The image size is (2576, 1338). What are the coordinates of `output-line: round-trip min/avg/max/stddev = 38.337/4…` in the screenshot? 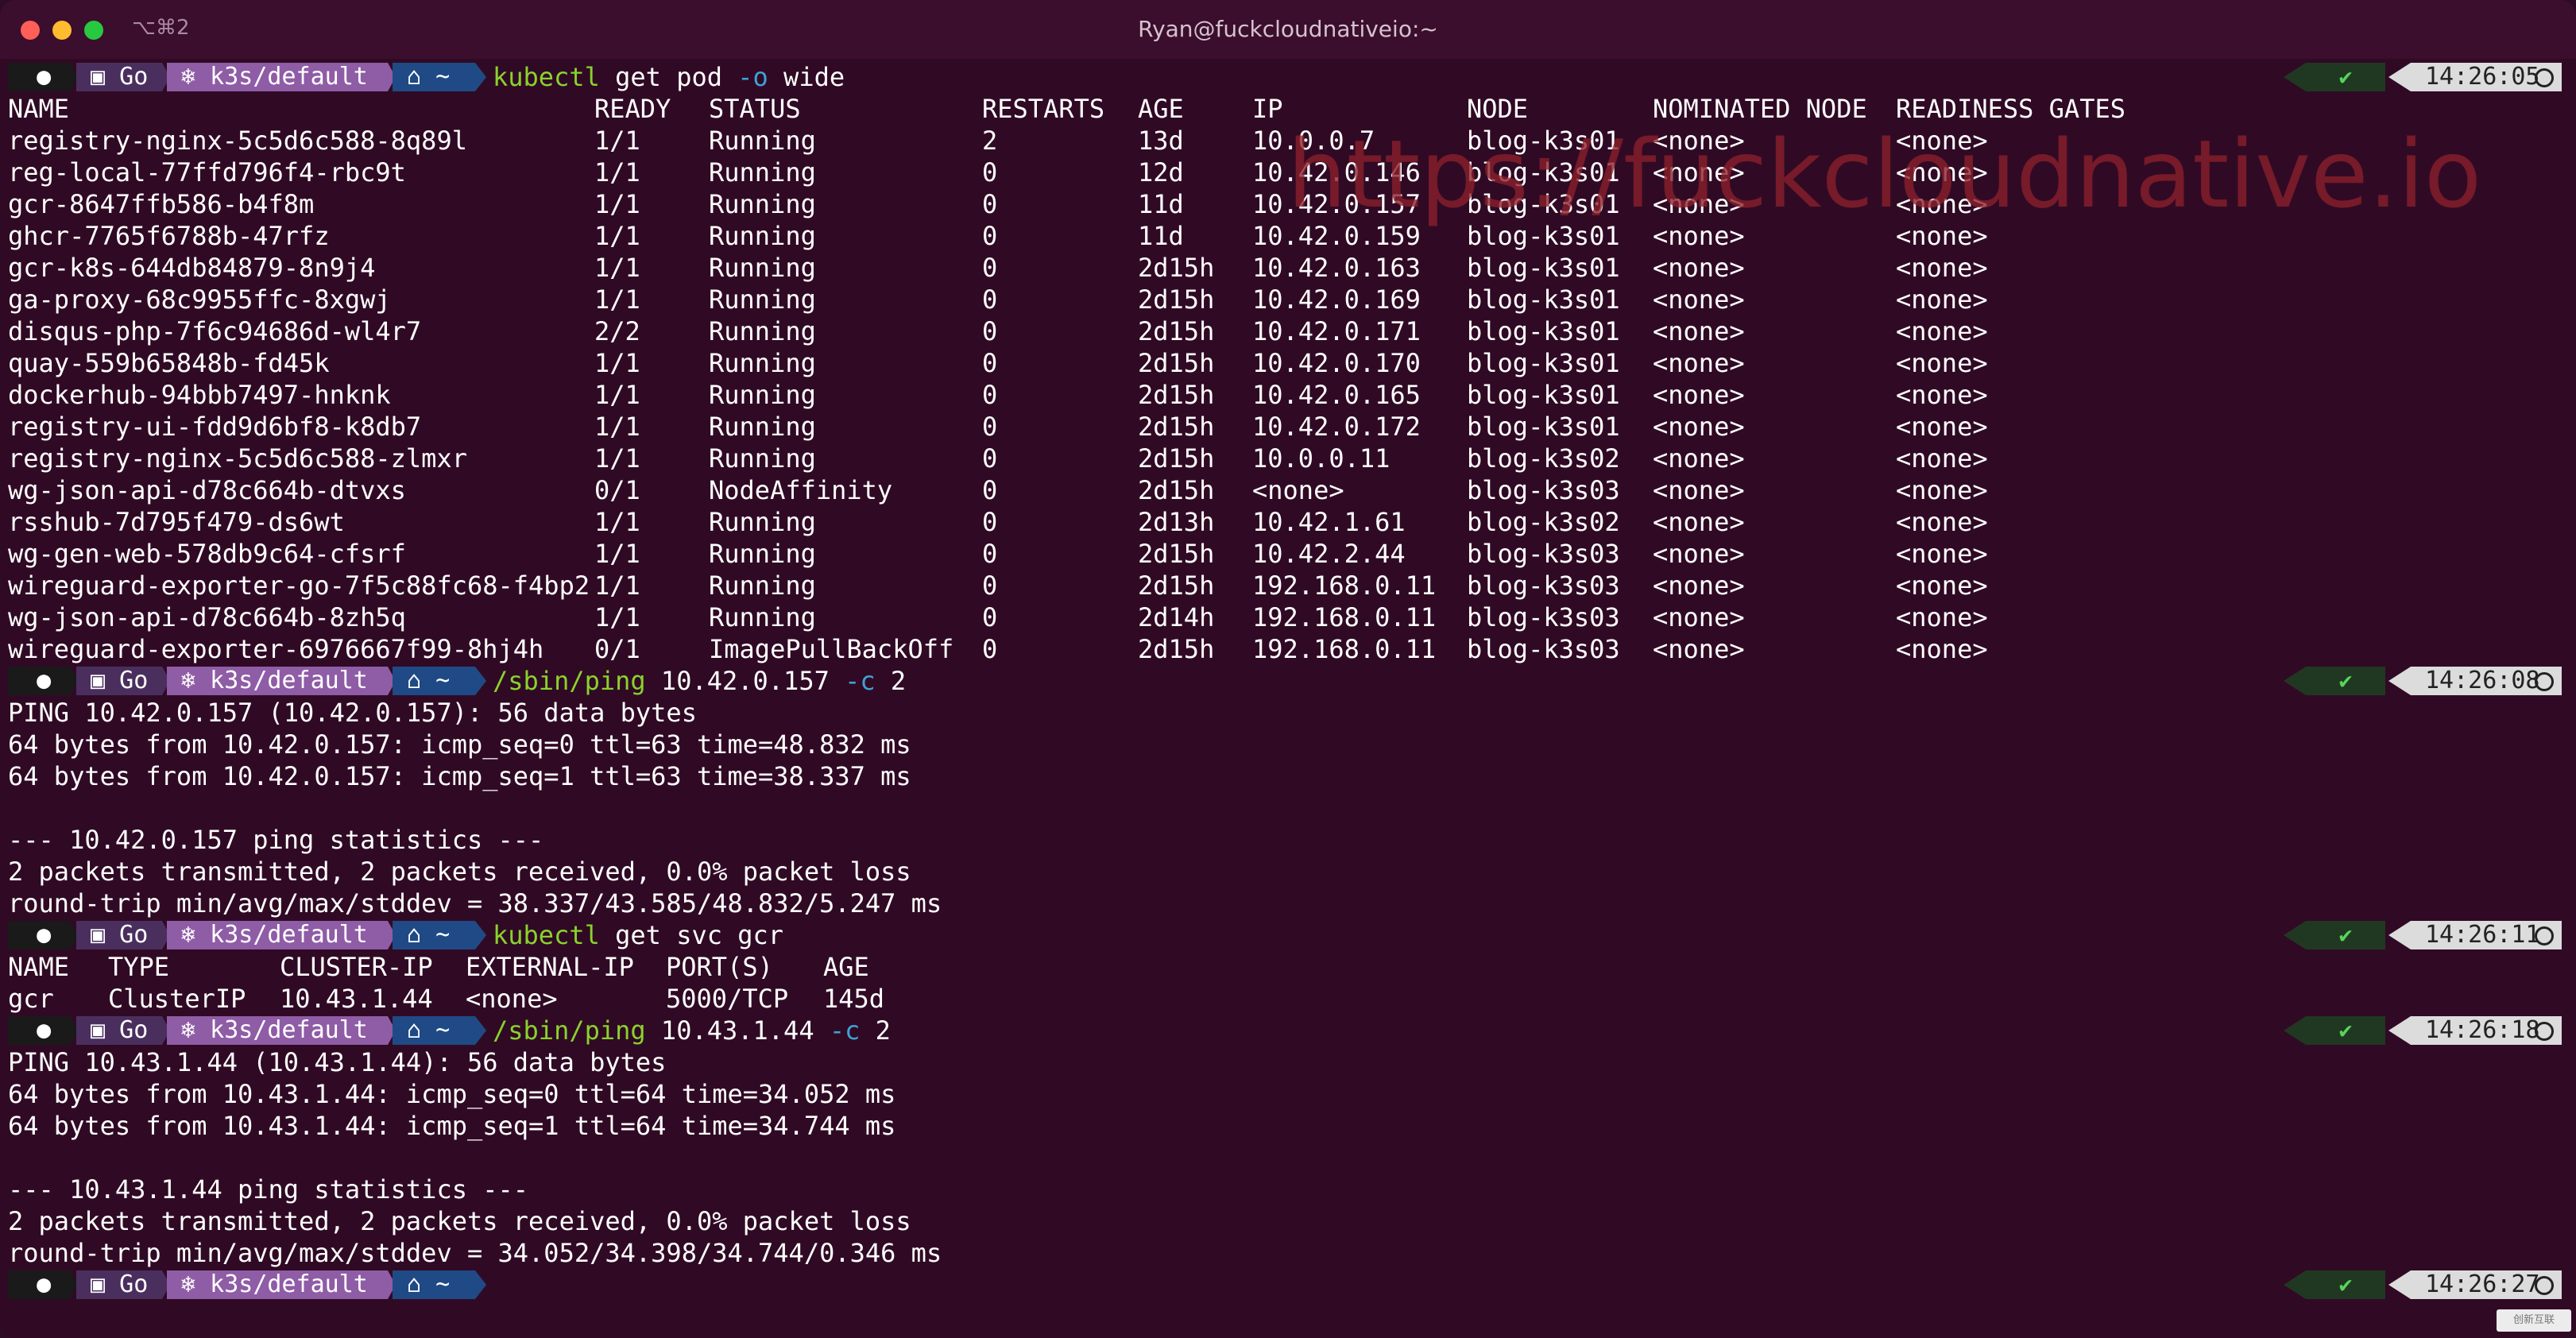 It's located at (475, 903).